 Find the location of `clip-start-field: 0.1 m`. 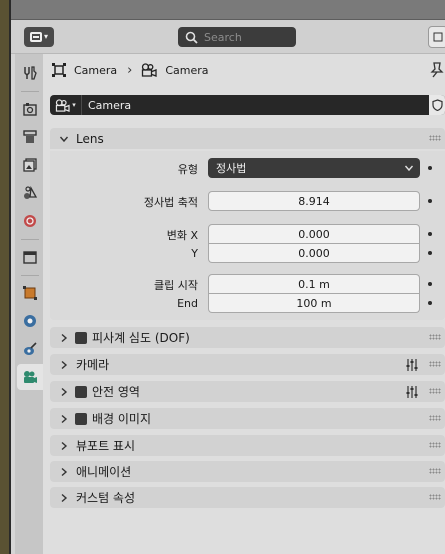

clip-start-field: 0.1 m is located at coordinates (314, 284).